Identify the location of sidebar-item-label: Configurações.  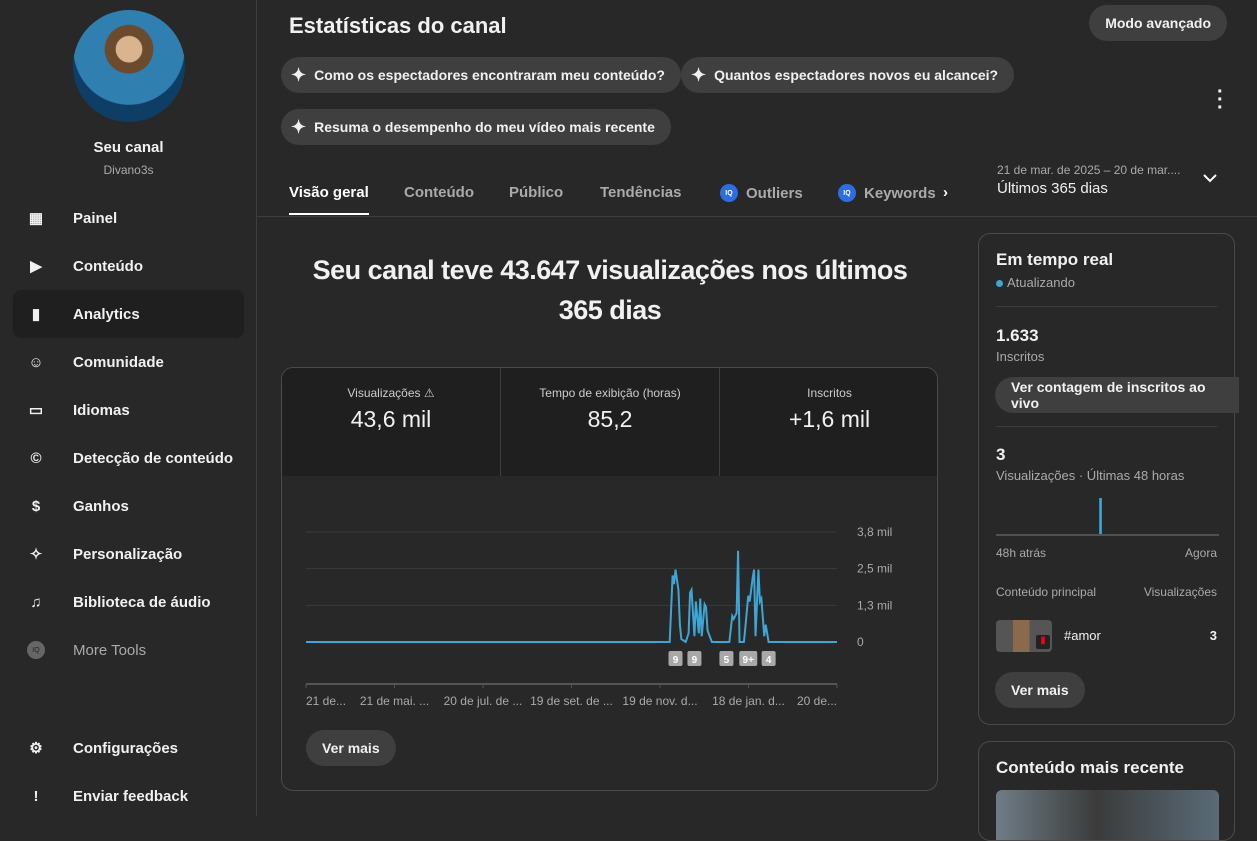
(126, 748).